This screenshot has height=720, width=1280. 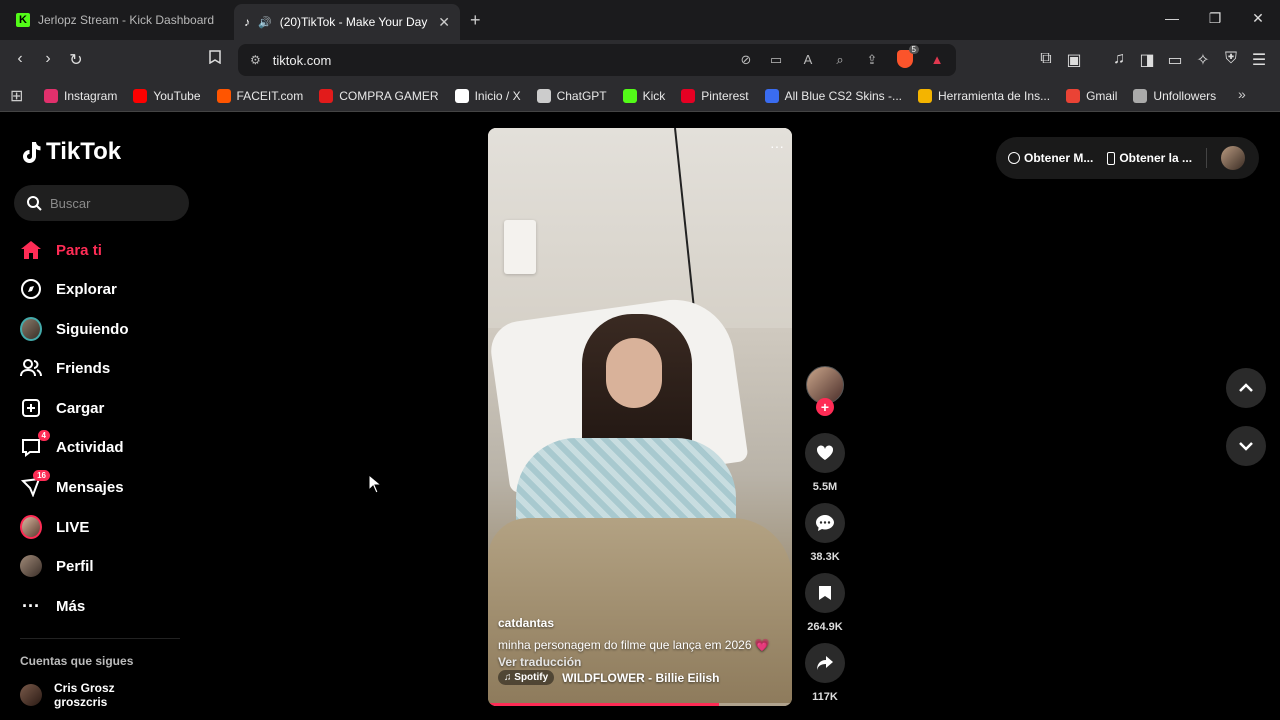 I want to click on share-arrow-icon, so click(x=825, y=663).